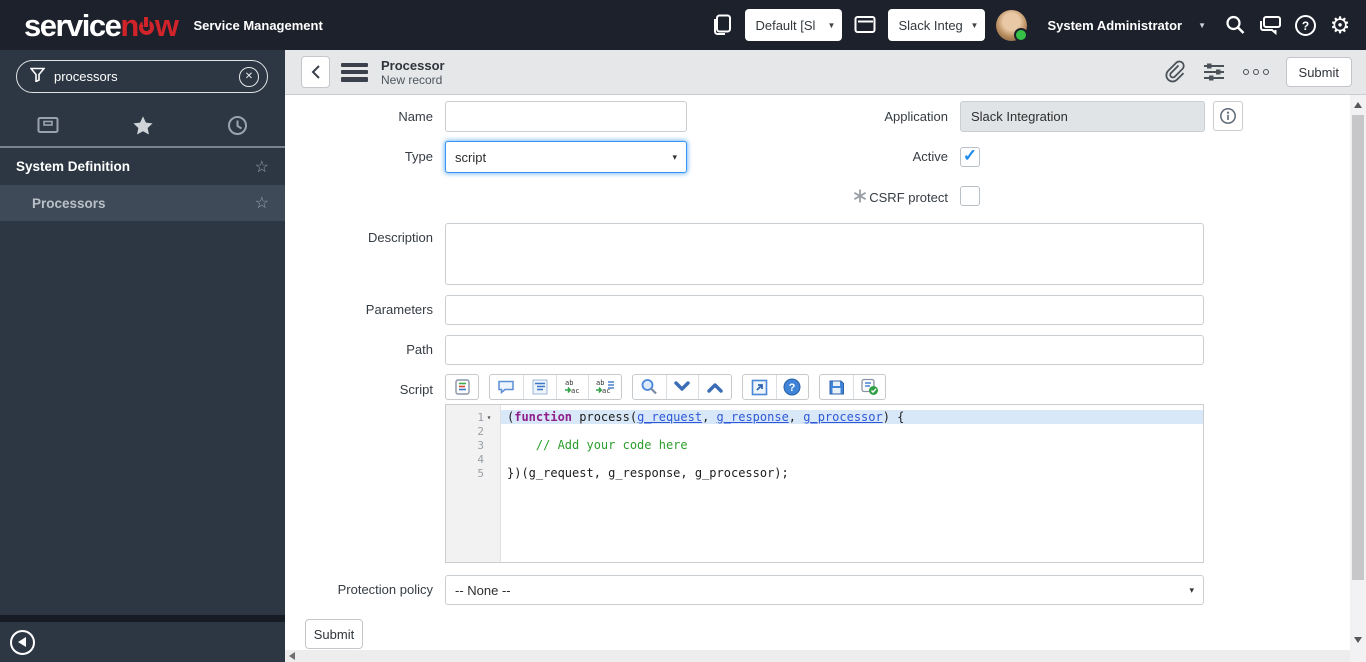 This screenshot has height=662, width=1366. I want to click on user-avatar, so click(1012, 25).